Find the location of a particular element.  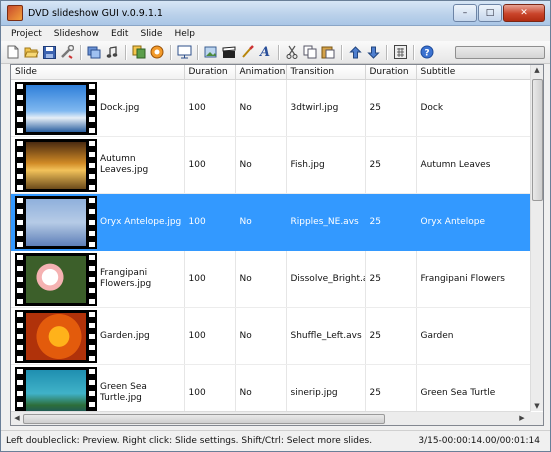

menu-slideshow: Slideshow is located at coordinates (76, 34).